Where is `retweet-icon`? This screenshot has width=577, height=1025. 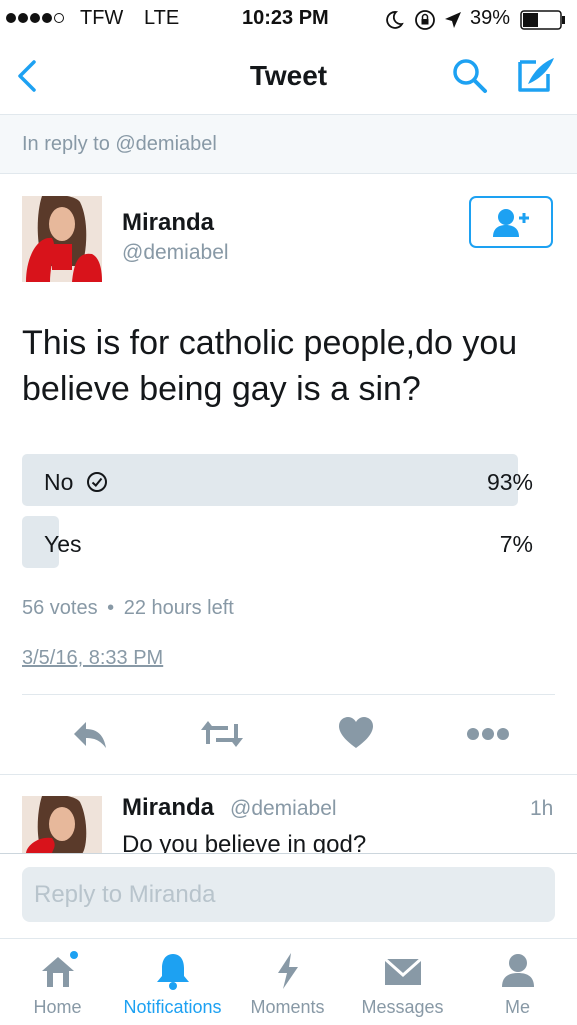
retweet-icon is located at coordinates (222, 734).